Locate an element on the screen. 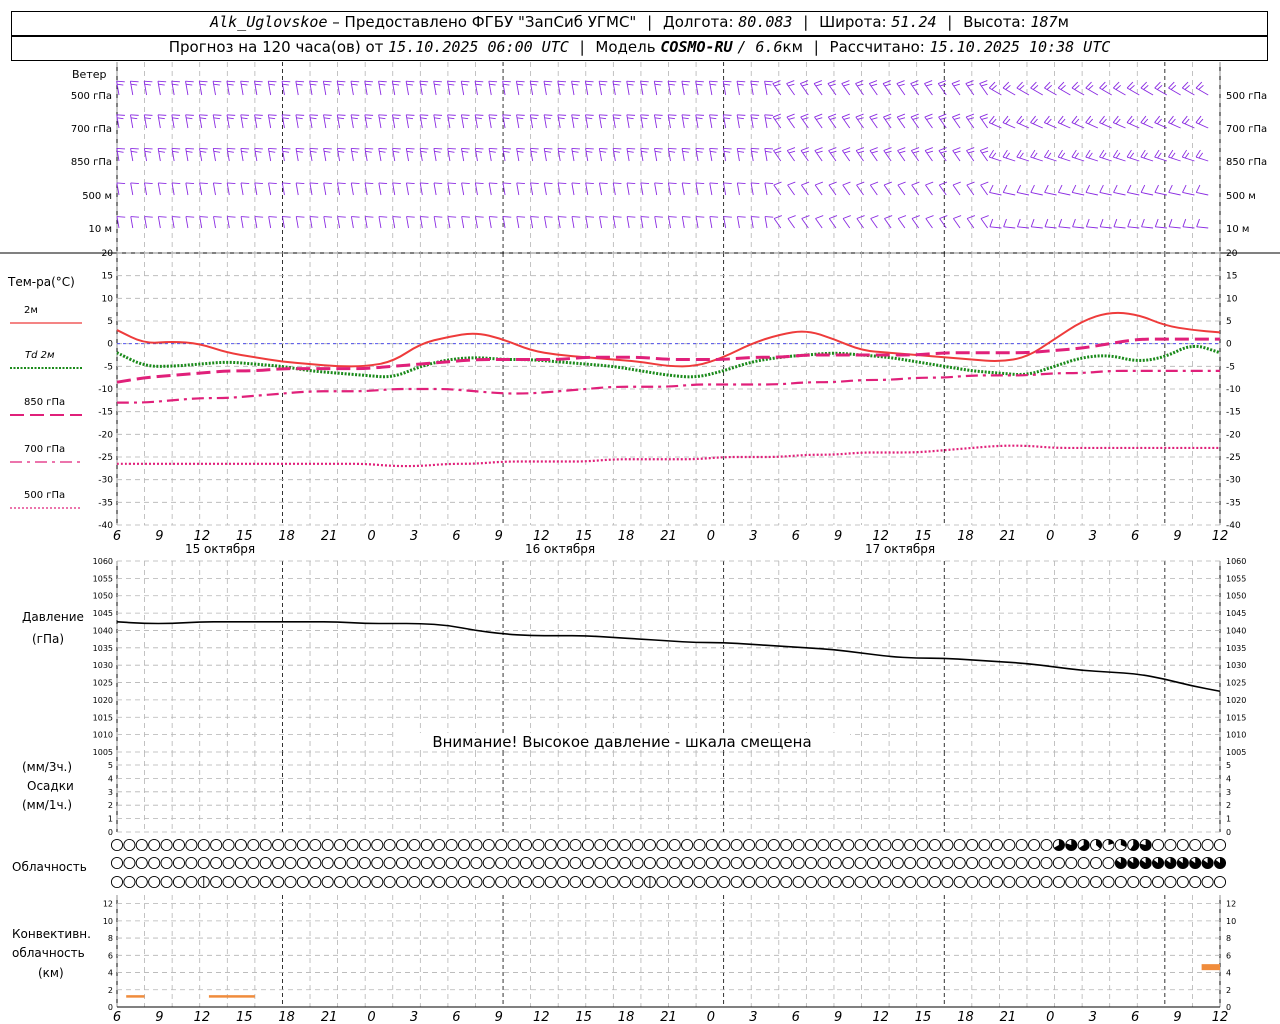 This screenshot has height=1024, width=1280. time-tick: 9 is located at coordinates (159, 536).